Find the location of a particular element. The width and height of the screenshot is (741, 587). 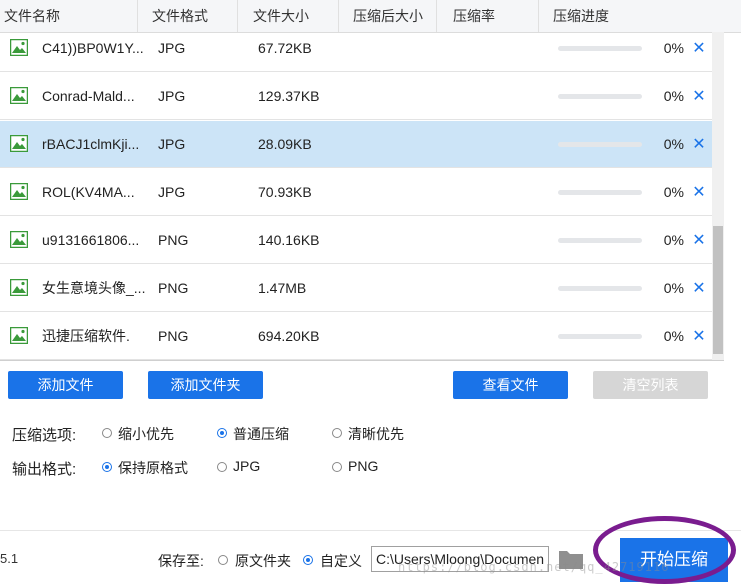

version-label: 5.1 is located at coordinates (9, 558).